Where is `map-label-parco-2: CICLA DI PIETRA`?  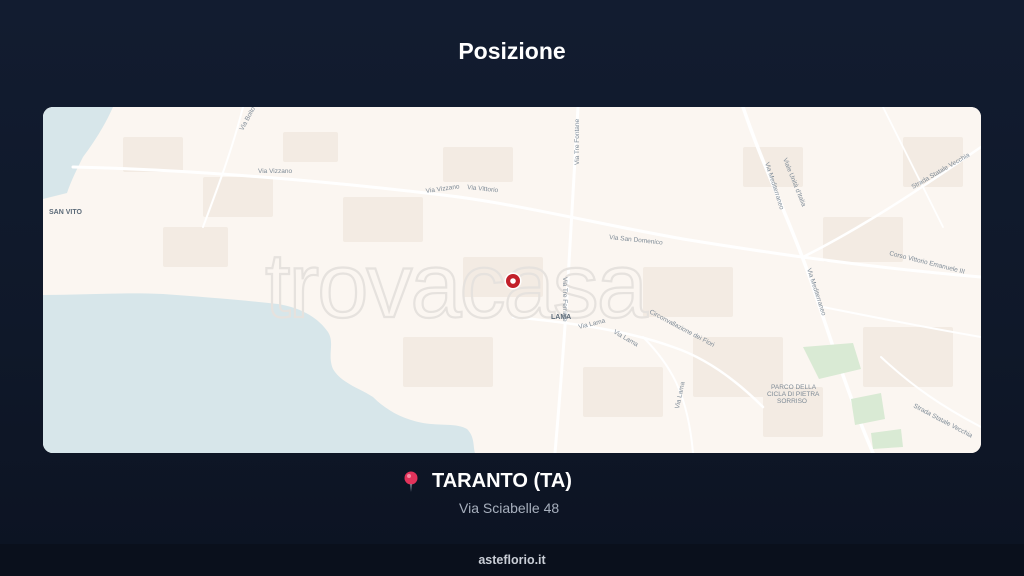
map-label-parco-2: CICLA DI PIETRA is located at coordinates (793, 394).